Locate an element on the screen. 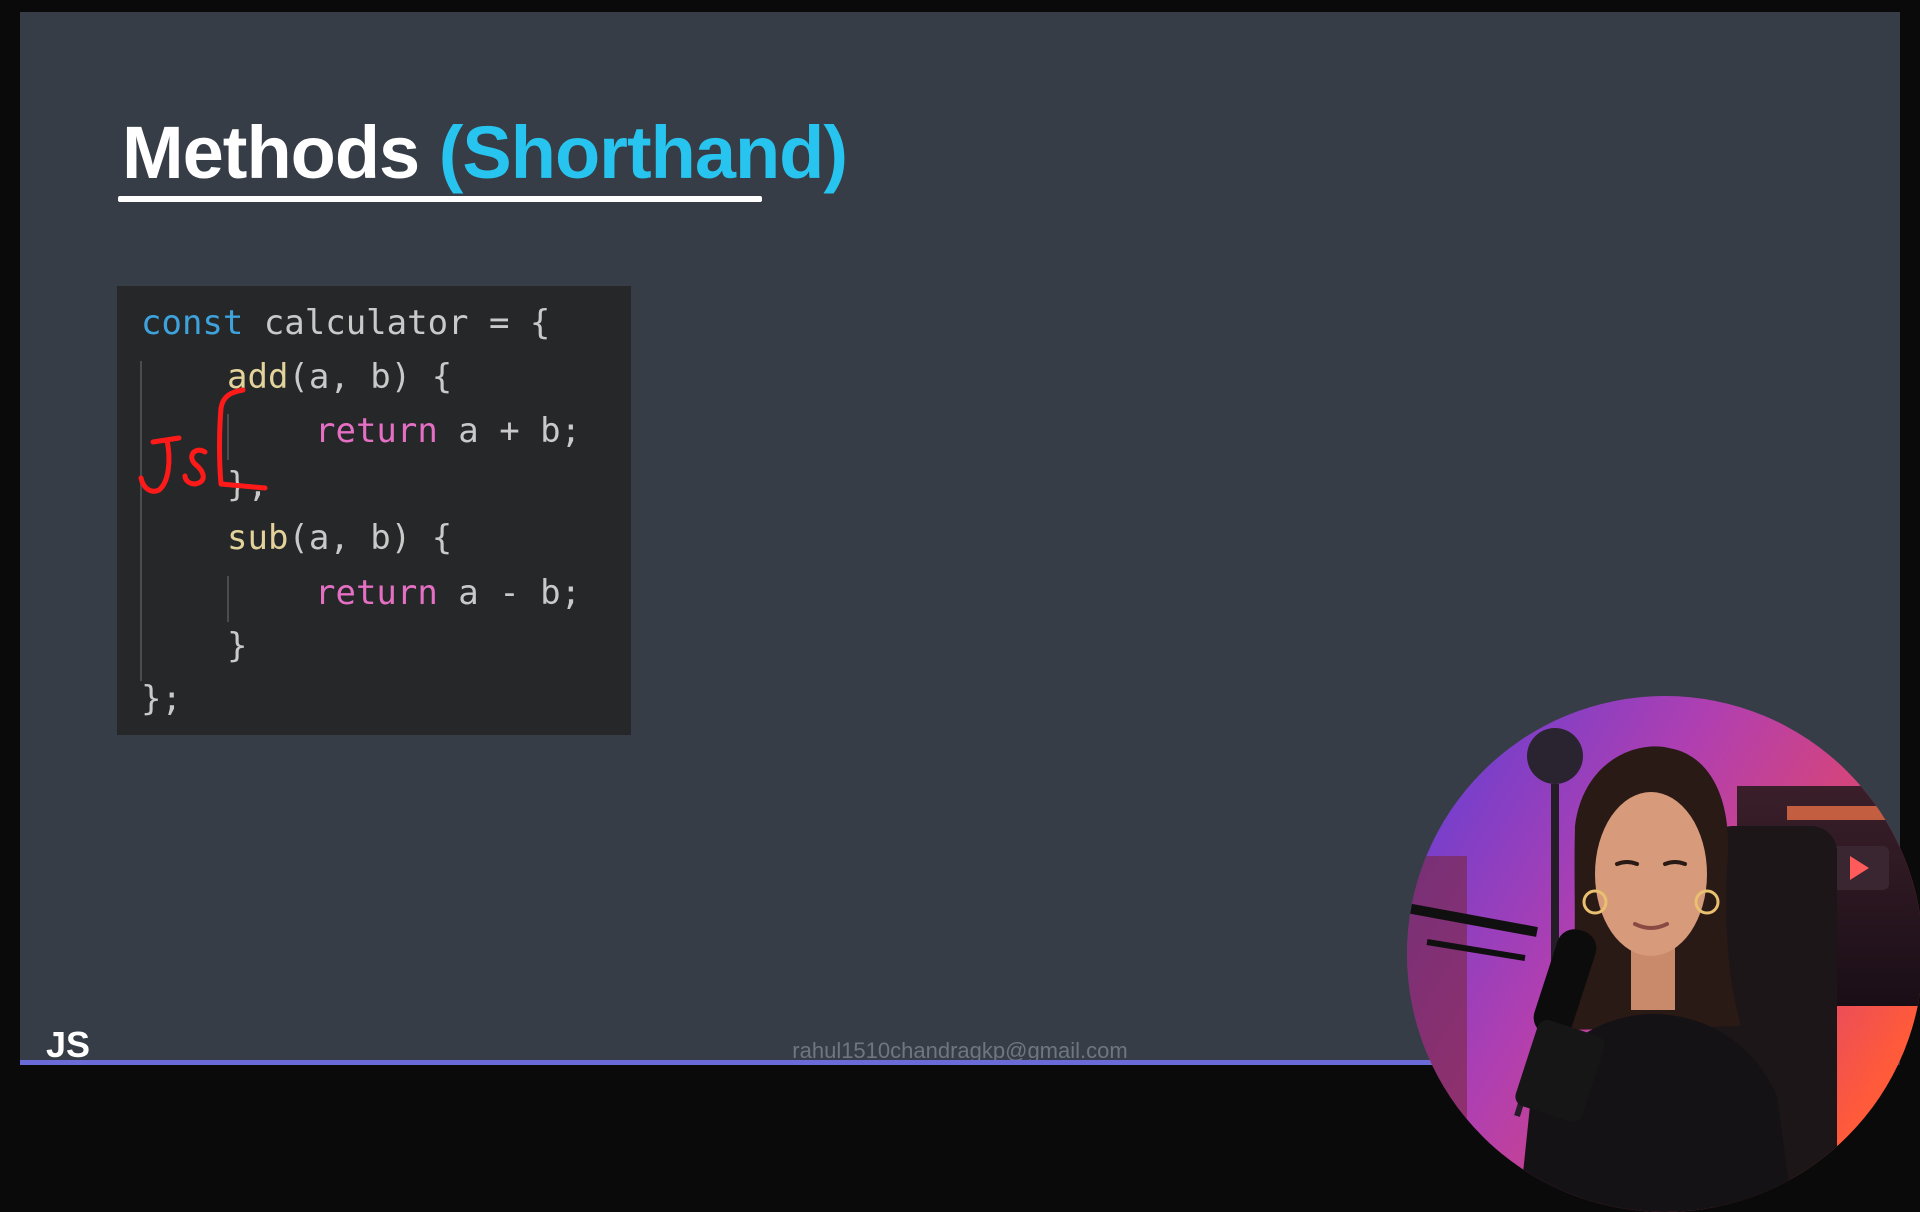 The image size is (1920, 1212). code-text: } is located at coordinates (237, 646).